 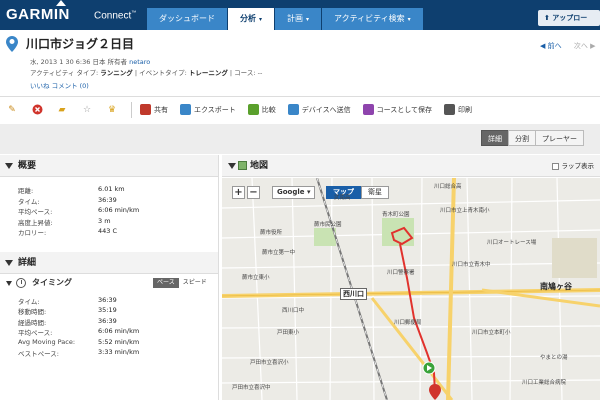 I want to click on nav-dashboard: ダッシュボード, so click(x=187, y=19).